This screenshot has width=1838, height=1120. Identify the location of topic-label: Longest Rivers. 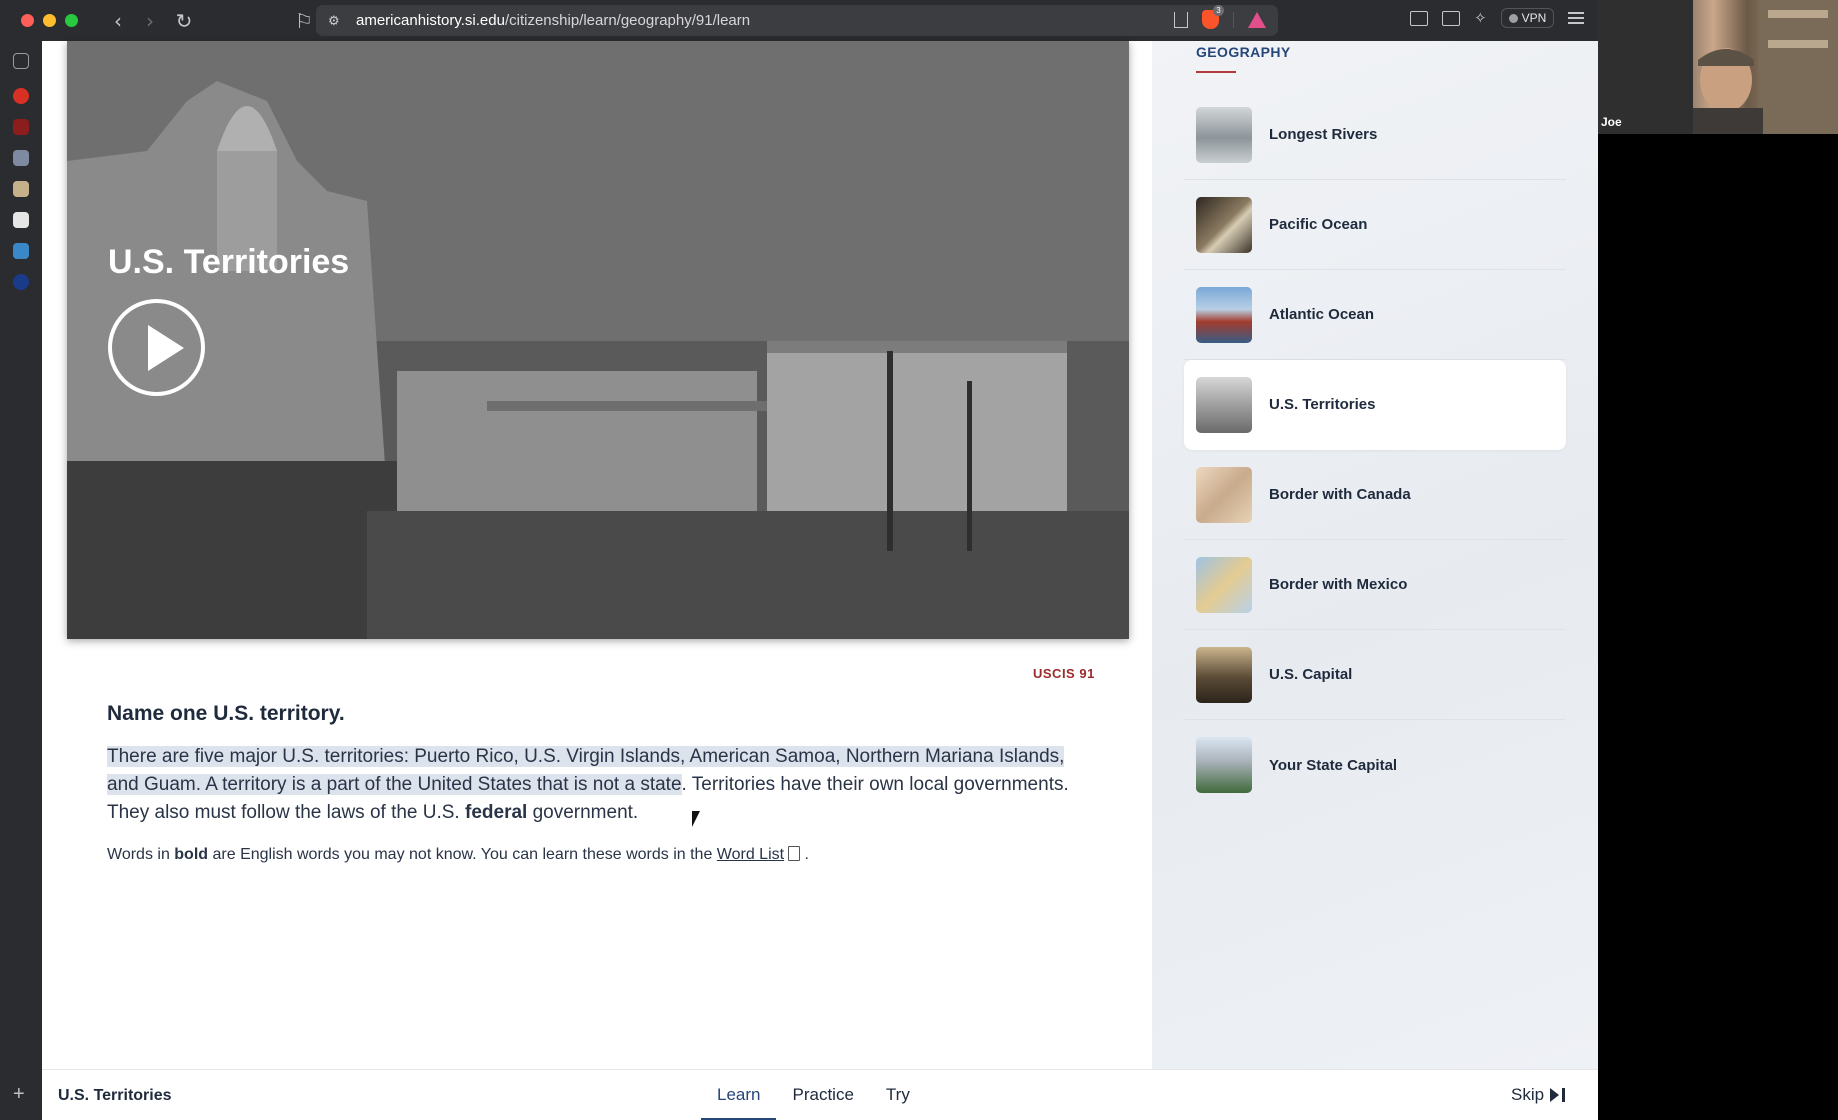
(1323, 134).